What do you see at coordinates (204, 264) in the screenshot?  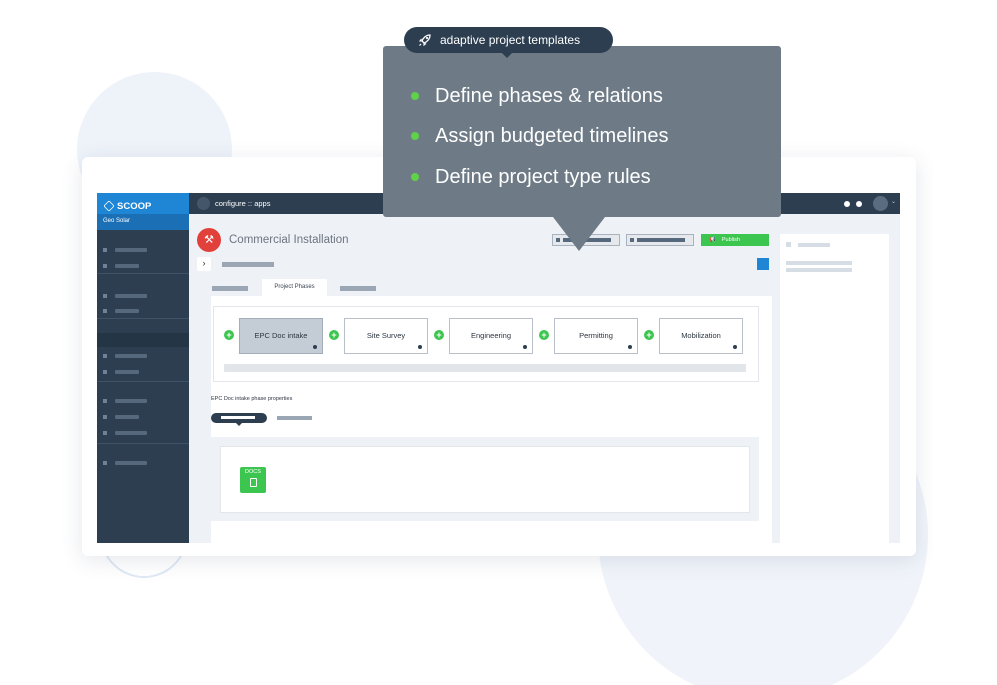 I see `expand-button: ›` at bounding box center [204, 264].